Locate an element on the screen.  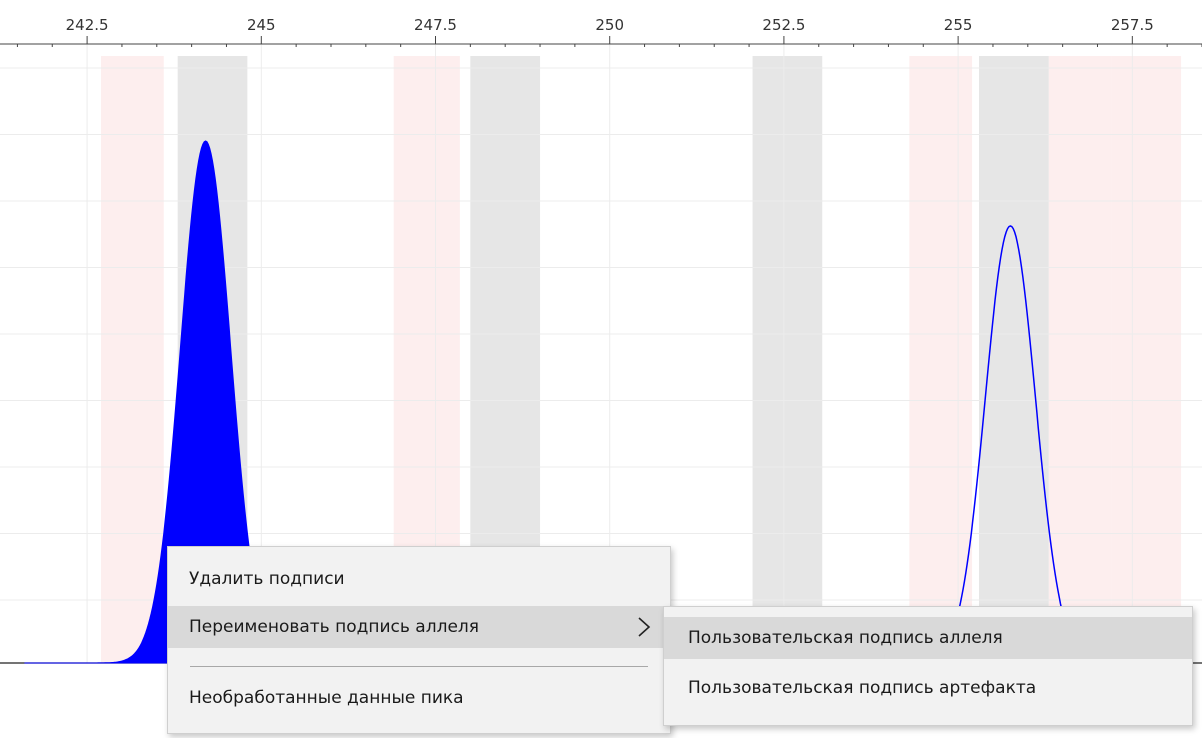
x-axis-tick-label: 250 is located at coordinates (609, 25).